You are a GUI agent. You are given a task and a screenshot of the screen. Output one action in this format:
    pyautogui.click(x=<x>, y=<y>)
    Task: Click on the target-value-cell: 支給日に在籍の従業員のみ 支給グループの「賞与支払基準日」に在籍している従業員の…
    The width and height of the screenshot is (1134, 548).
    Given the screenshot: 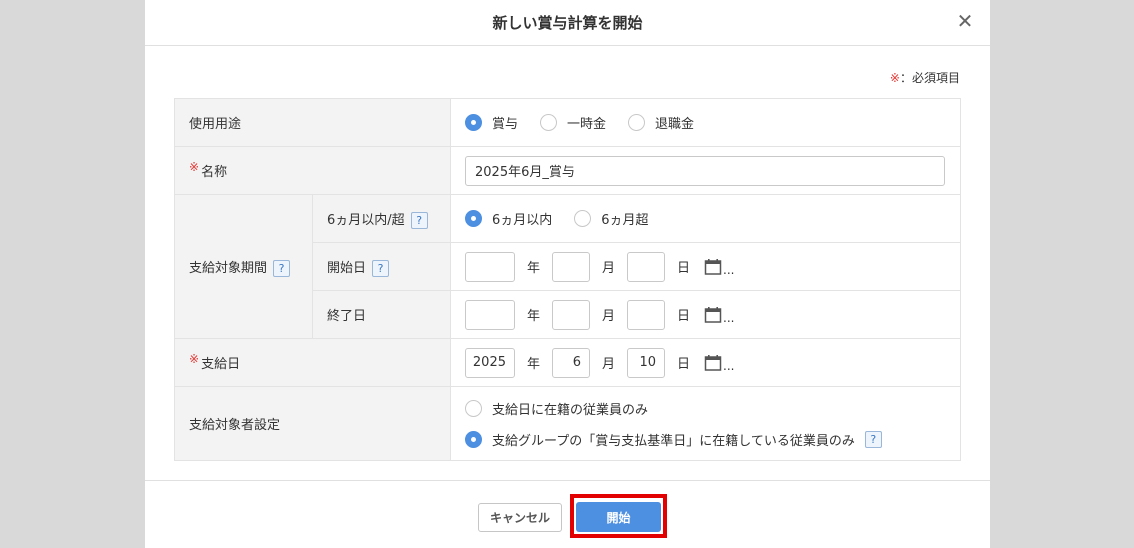 What is the action you would take?
    pyautogui.click(x=705, y=423)
    